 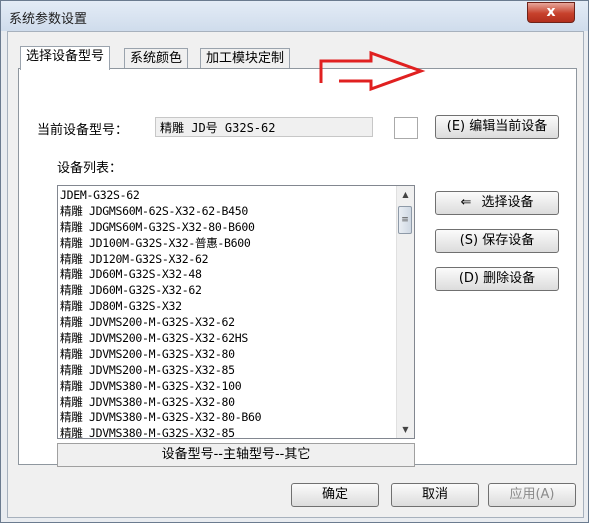 I want to click on list-scrollbar: ▲ ≡ ▼, so click(x=405, y=312).